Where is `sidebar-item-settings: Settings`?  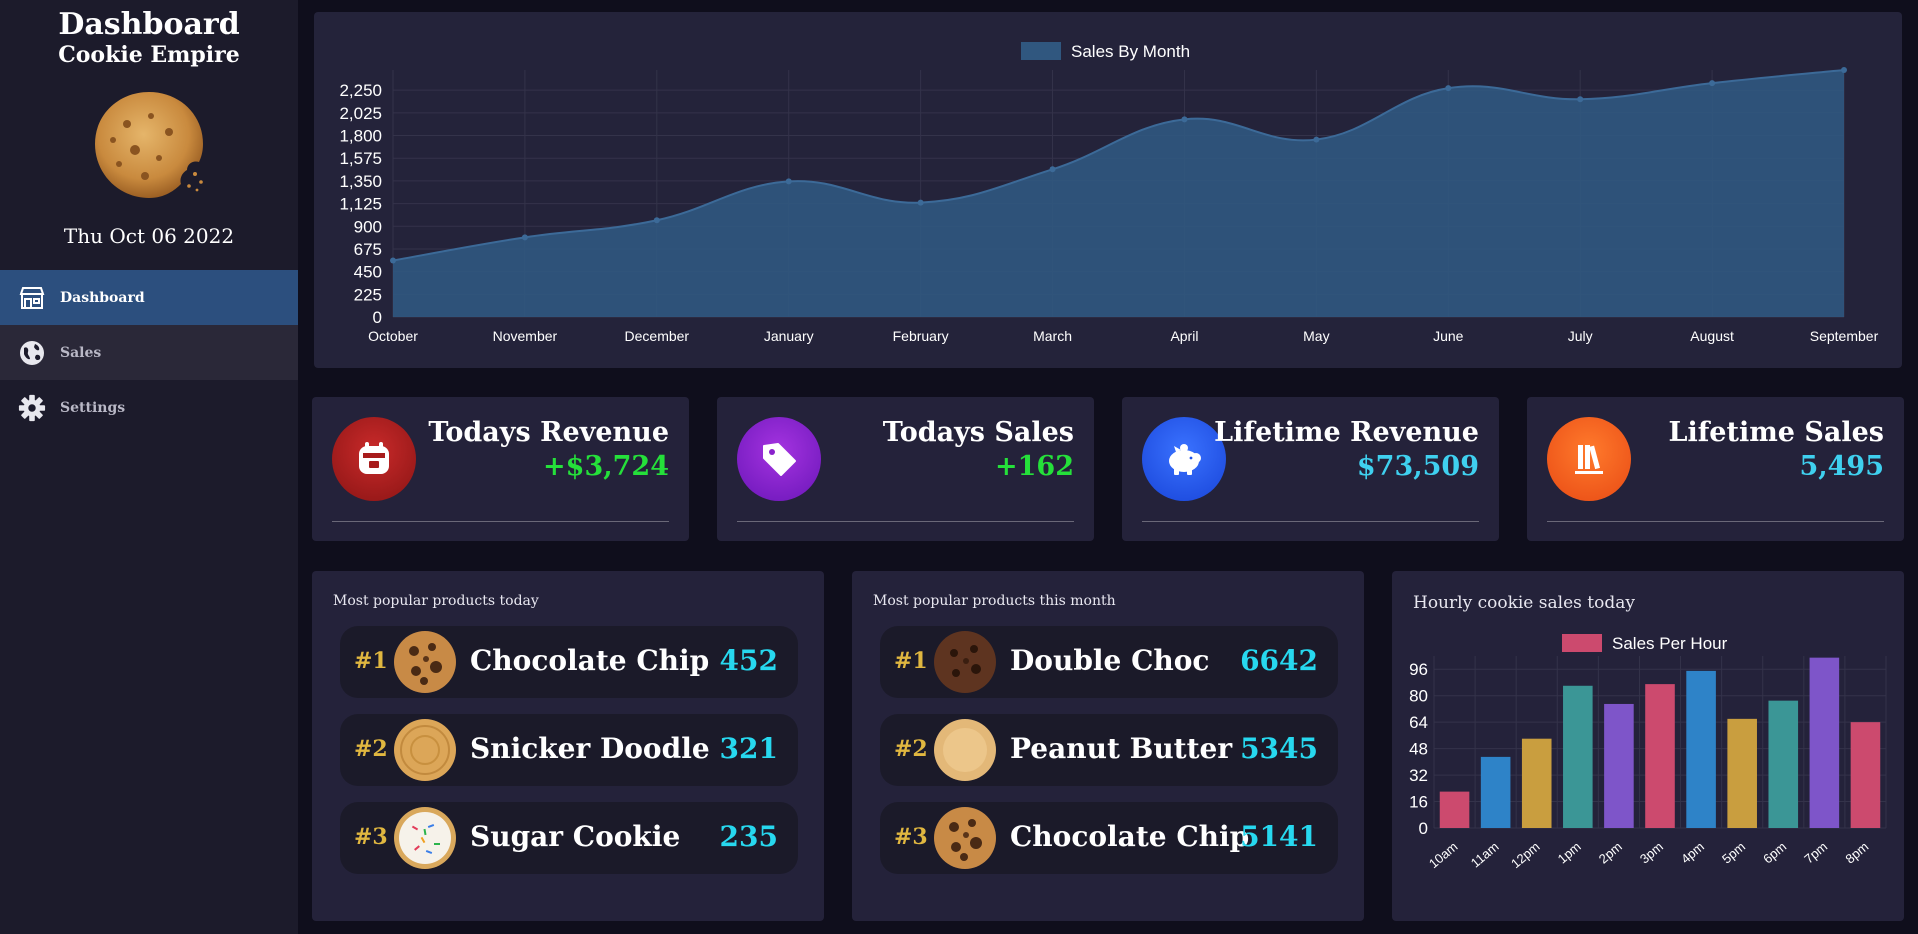
sidebar-item-settings: Settings is located at coordinates (149, 407).